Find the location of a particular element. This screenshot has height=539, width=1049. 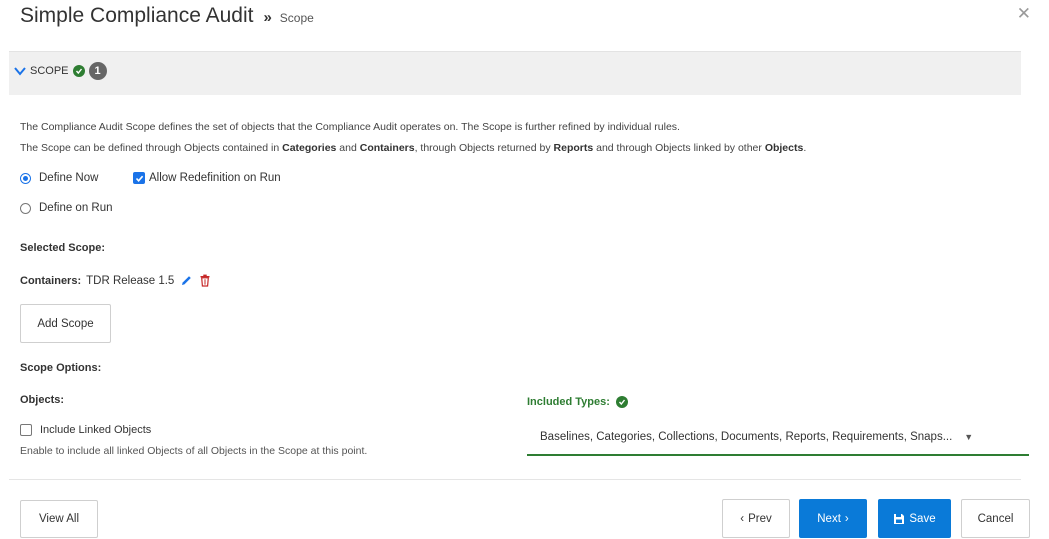

save-label: Save is located at coordinates (922, 518).